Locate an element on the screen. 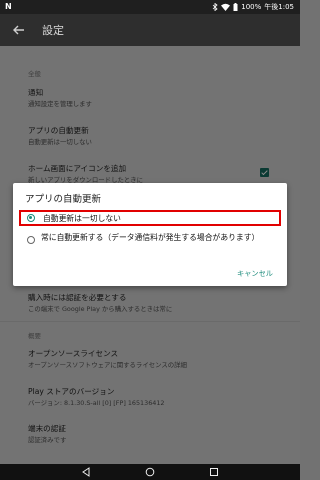  setting-subtitle: 自動更新は一切しない is located at coordinates (60, 142).